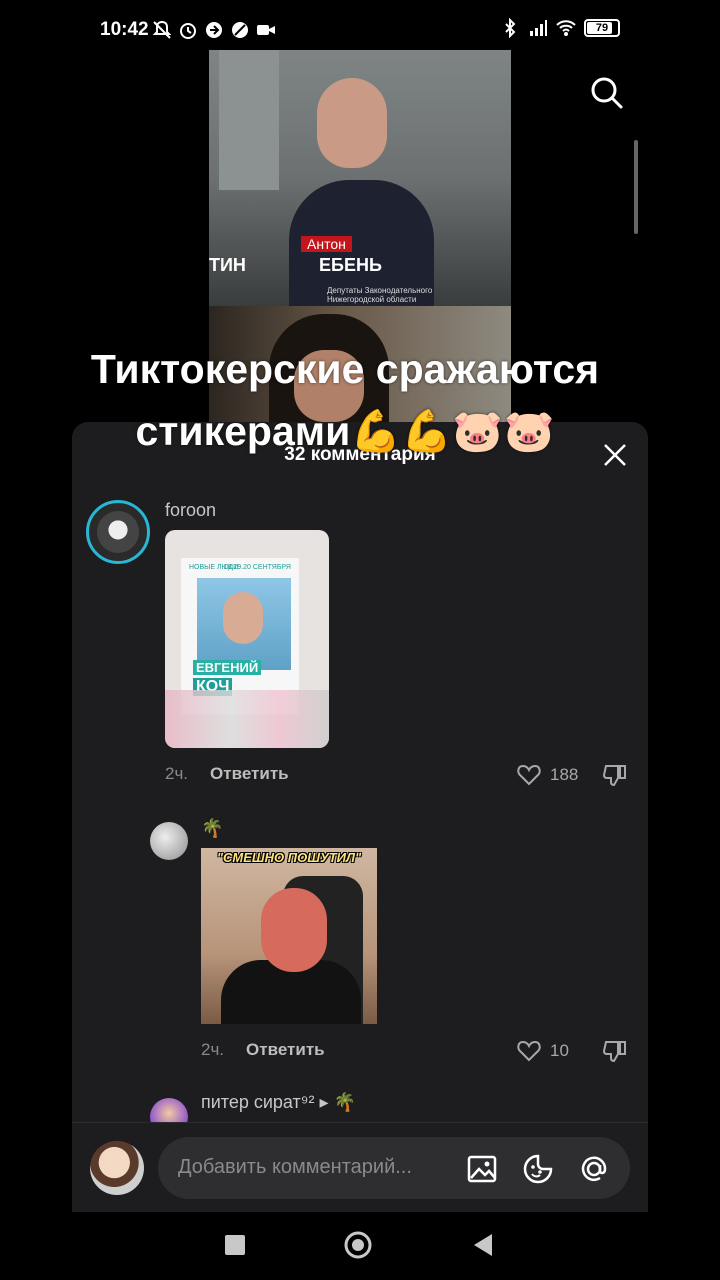 This screenshot has width=720, height=1280. Describe the element at coordinates (227, 265) in the screenshot. I see `poster-left-name: ТИН` at that location.